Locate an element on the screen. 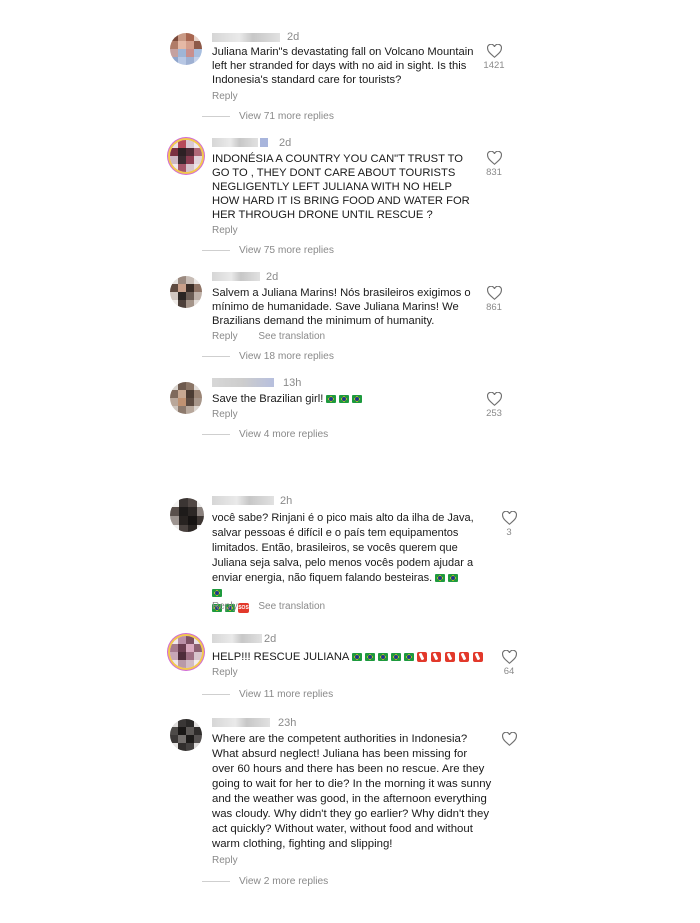 Image resolution: width=700 pixels, height=923 pixels. like-count: 861 is located at coordinates (494, 307).